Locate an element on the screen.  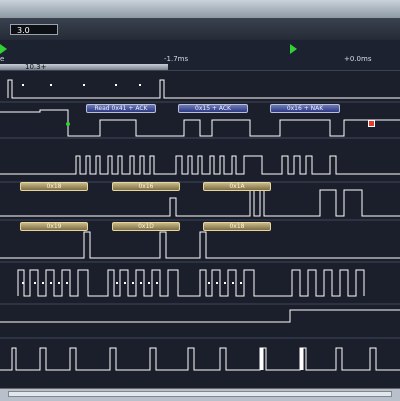
channel-1-waveform is located at coordinates (200, 123).